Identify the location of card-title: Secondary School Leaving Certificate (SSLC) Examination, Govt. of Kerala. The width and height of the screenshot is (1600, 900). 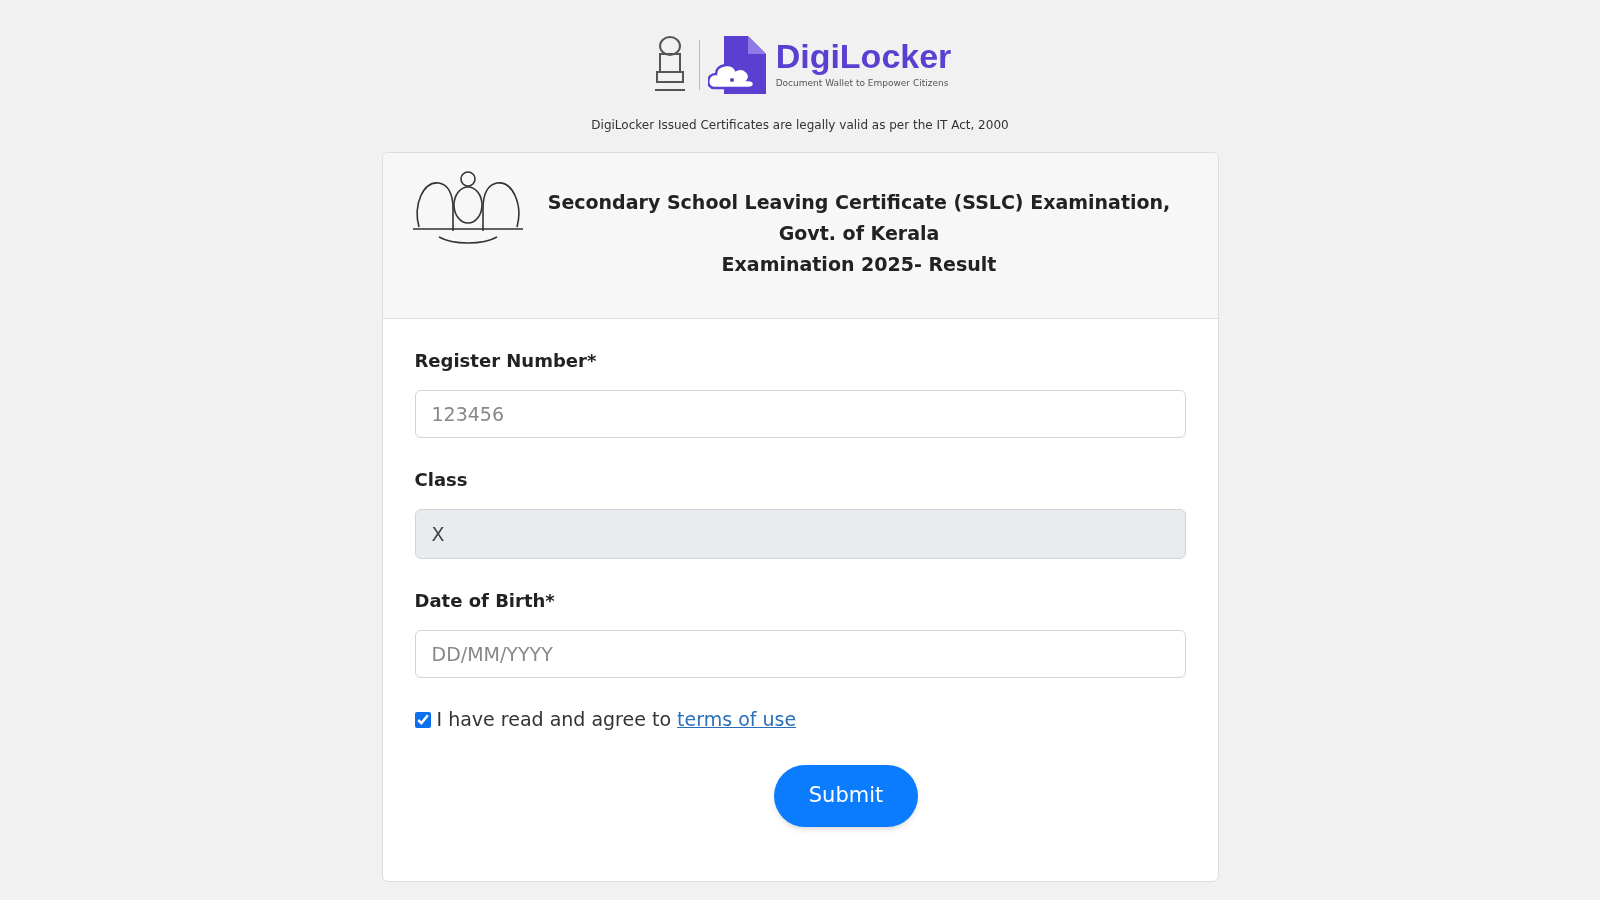
(859, 218).